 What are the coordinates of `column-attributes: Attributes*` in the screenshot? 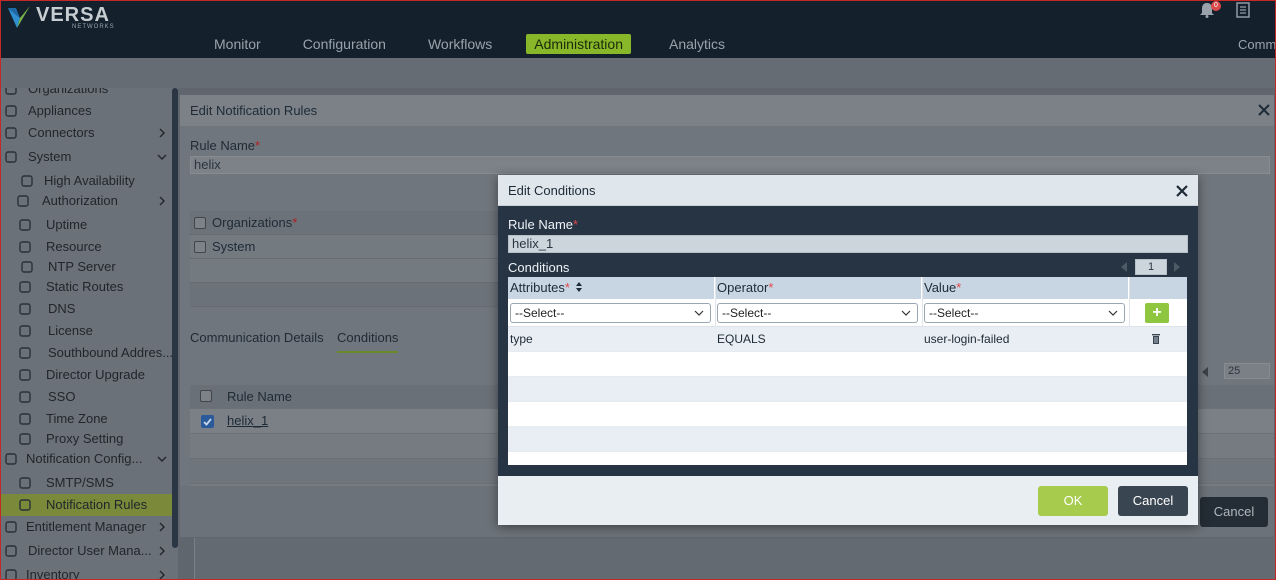 It's located at (611, 288).